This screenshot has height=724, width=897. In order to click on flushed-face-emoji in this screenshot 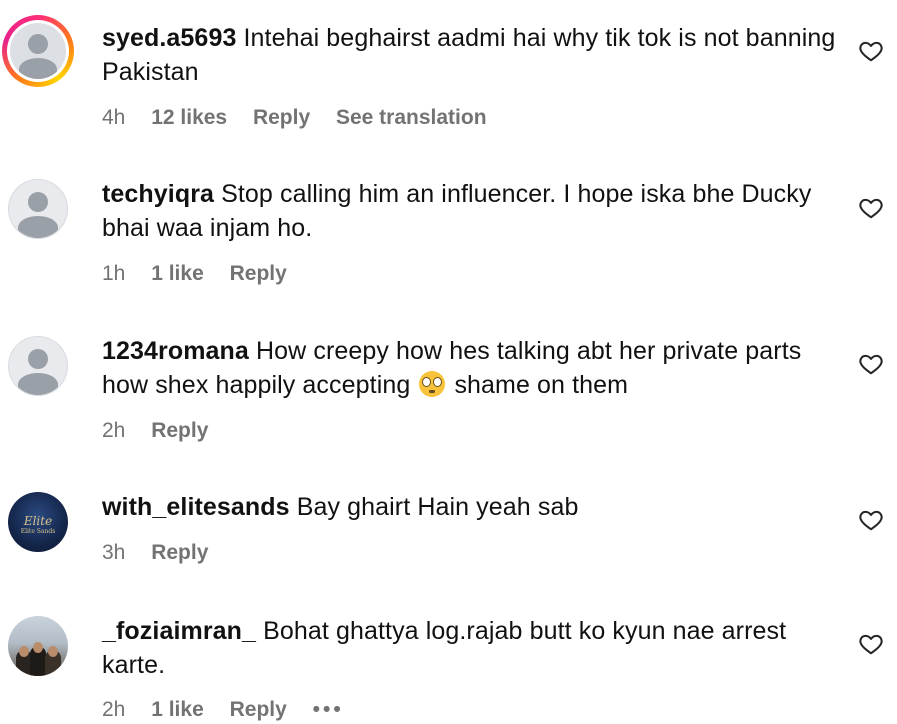, I will do `click(432, 384)`.